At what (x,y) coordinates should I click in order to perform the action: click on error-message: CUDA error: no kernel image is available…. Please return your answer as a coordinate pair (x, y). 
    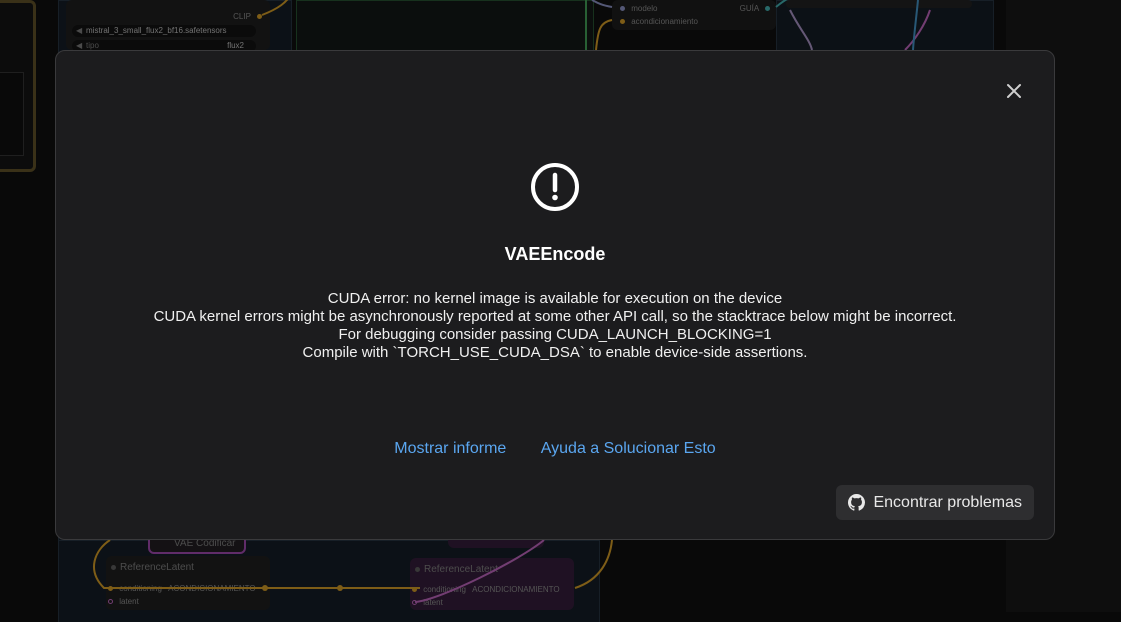
    Looking at the image, I should click on (555, 326).